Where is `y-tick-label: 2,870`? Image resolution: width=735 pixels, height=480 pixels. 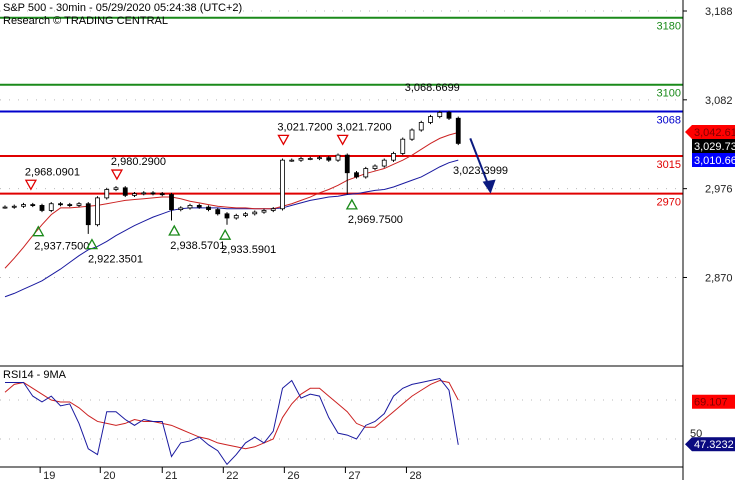
y-tick-label: 2,870 is located at coordinates (719, 278).